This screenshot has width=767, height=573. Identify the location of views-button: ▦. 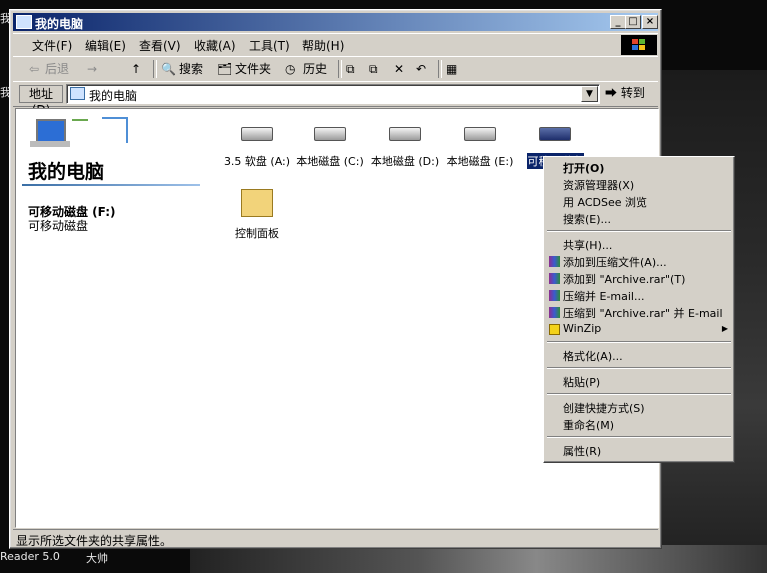
(451, 69).